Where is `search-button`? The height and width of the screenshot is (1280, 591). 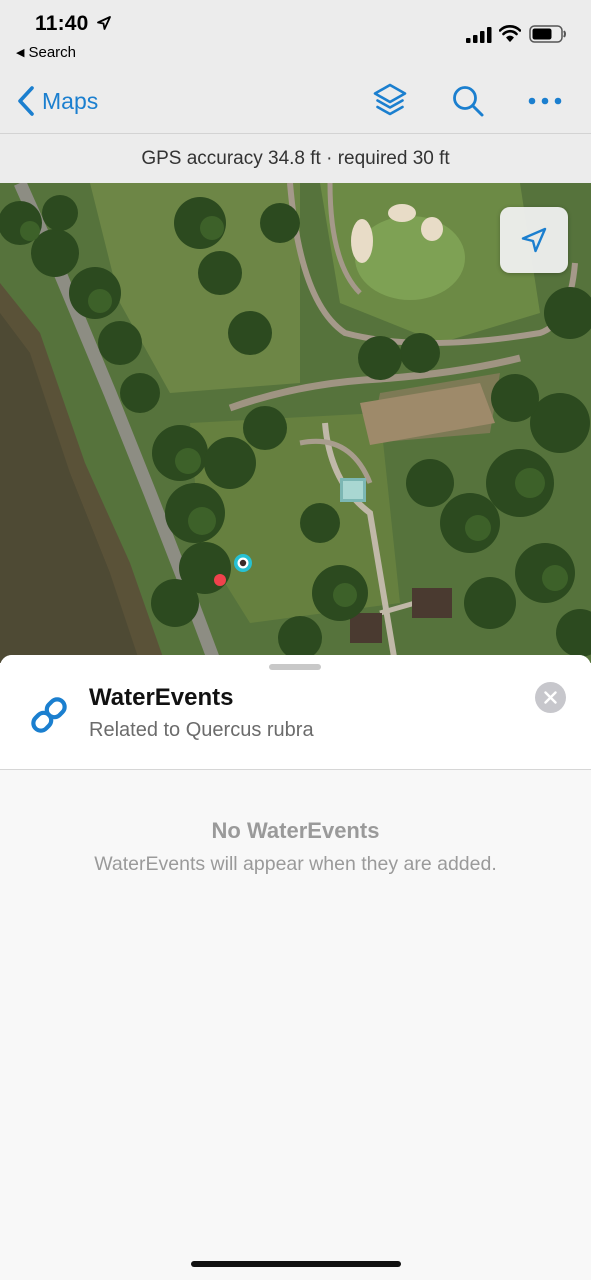
search-button is located at coordinates (468, 101).